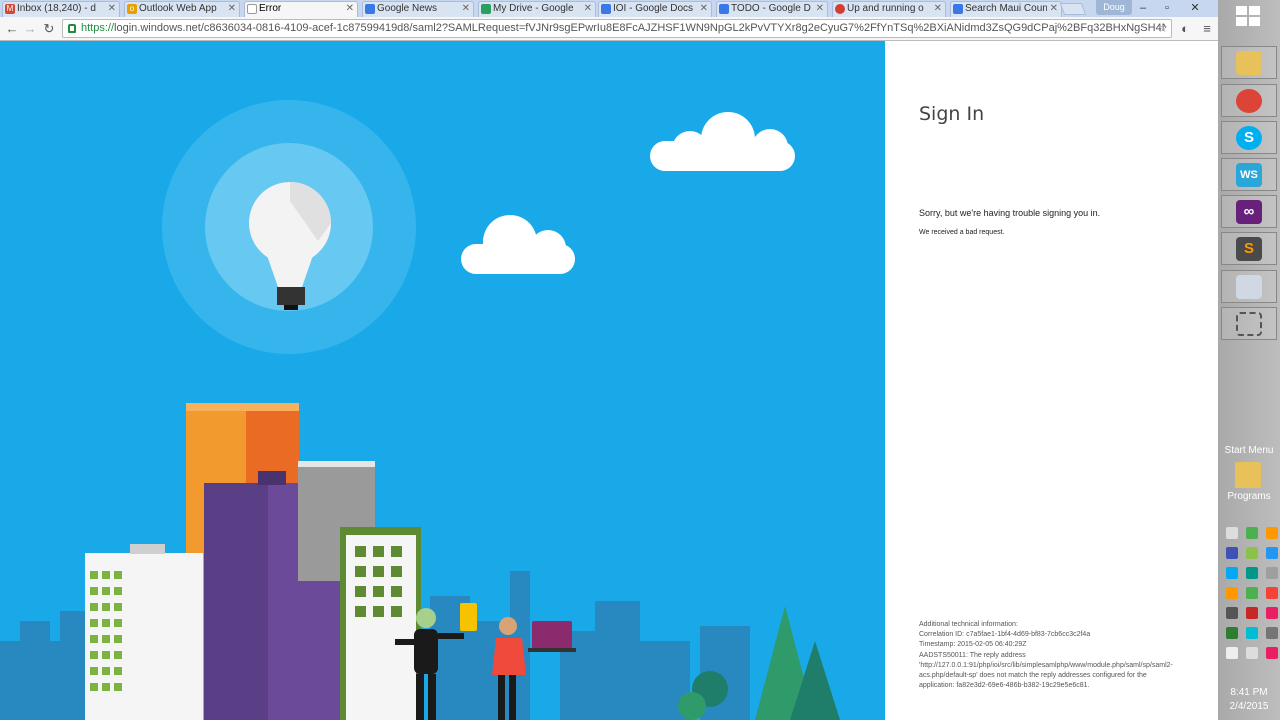 The width and height of the screenshot is (1280, 720). I want to click on lock-icon, so click(72, 28).